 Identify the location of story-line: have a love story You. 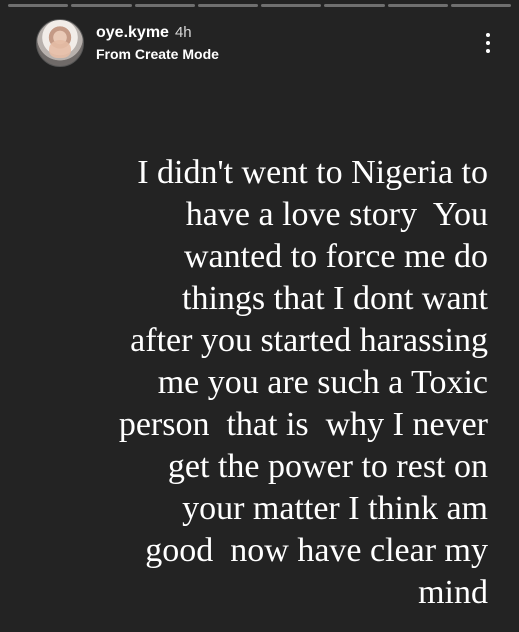
(336, 214).